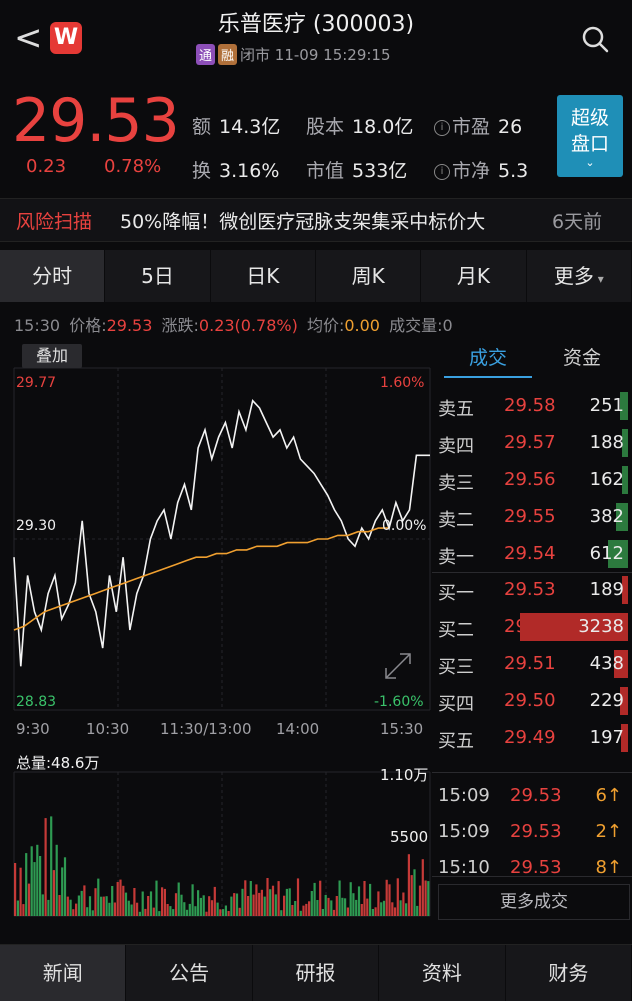 Image resolution: width=632 pixels, height=1001 pixels. I want to click on trade-row: 15:09 29.53 2↑, so click(530, 832).